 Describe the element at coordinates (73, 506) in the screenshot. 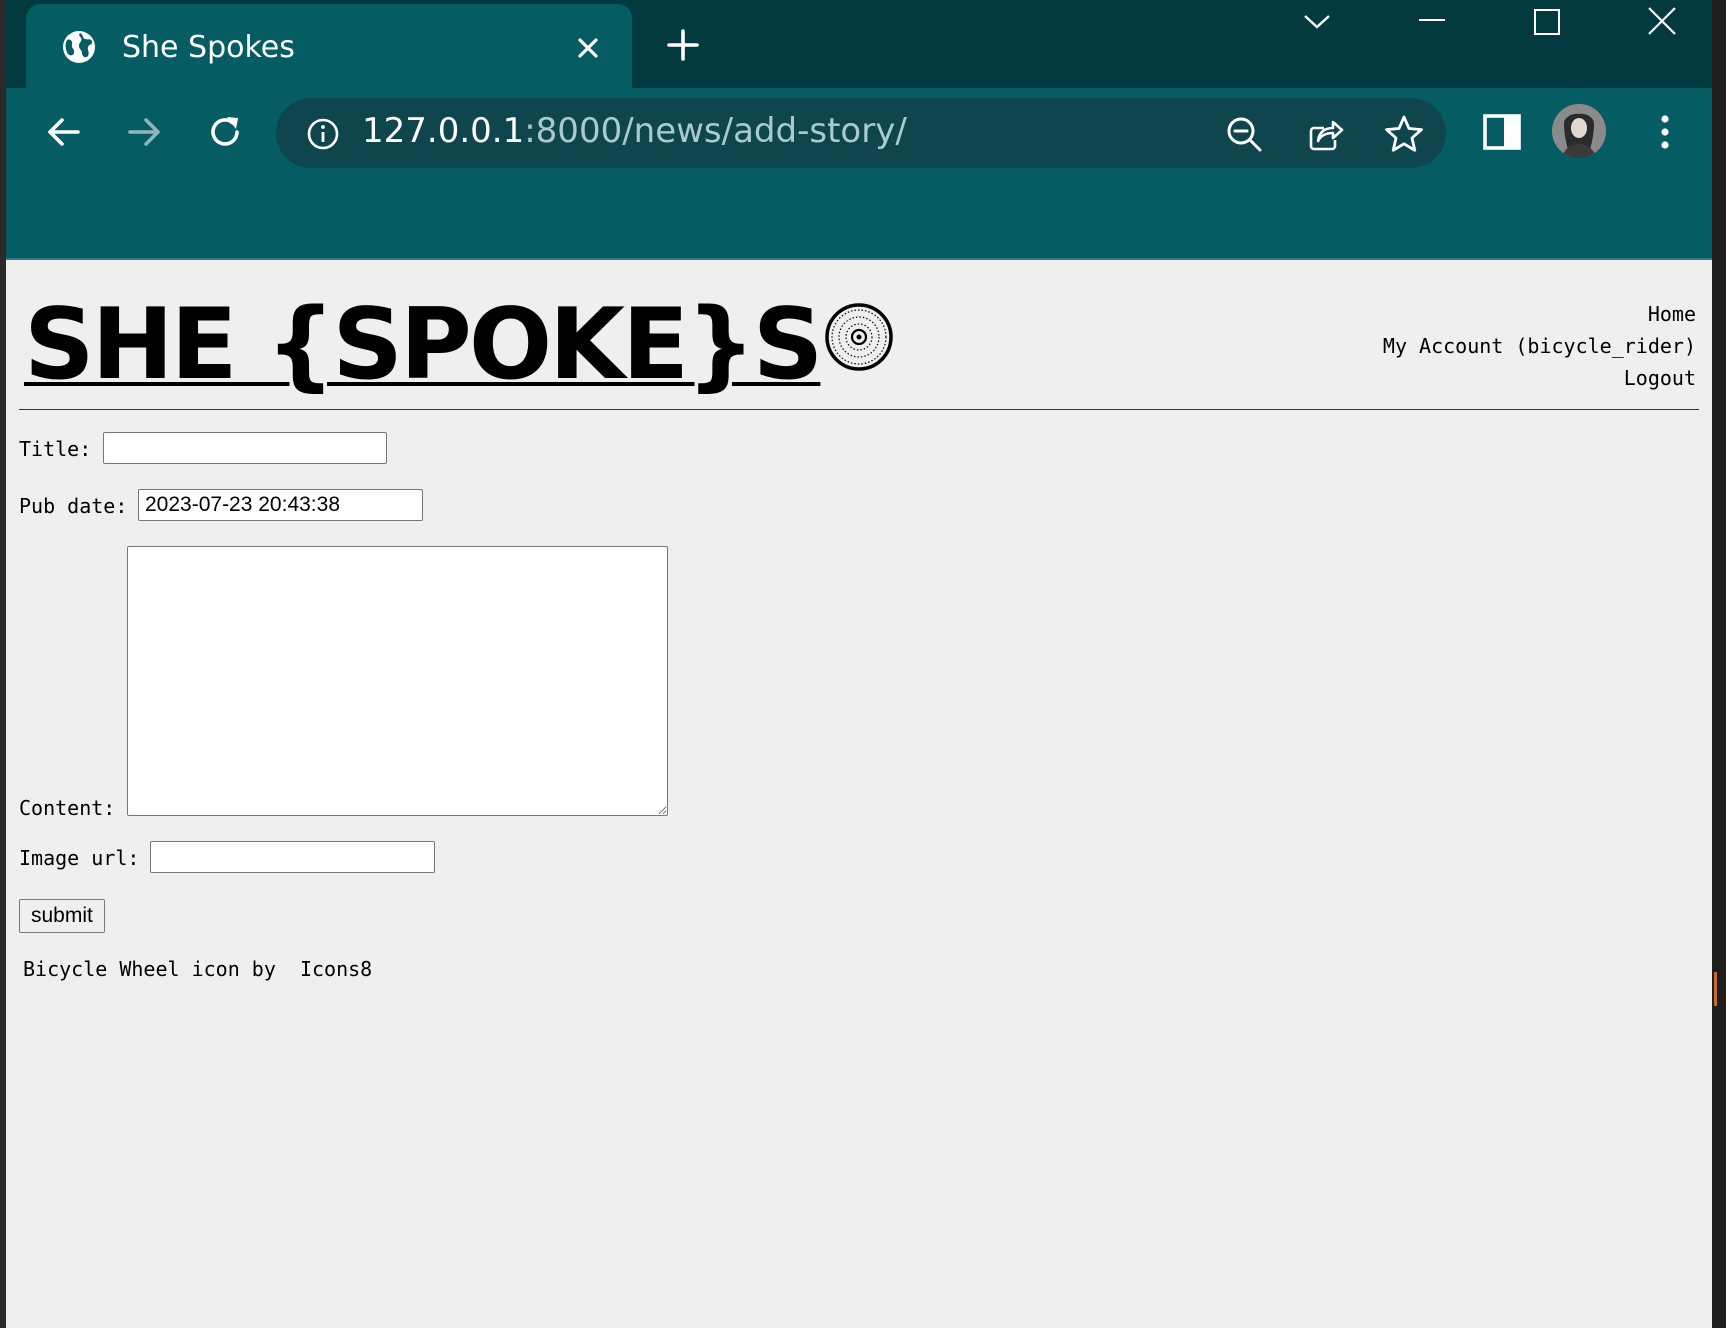

I see `pub-date-label: Pub date:` at that location.